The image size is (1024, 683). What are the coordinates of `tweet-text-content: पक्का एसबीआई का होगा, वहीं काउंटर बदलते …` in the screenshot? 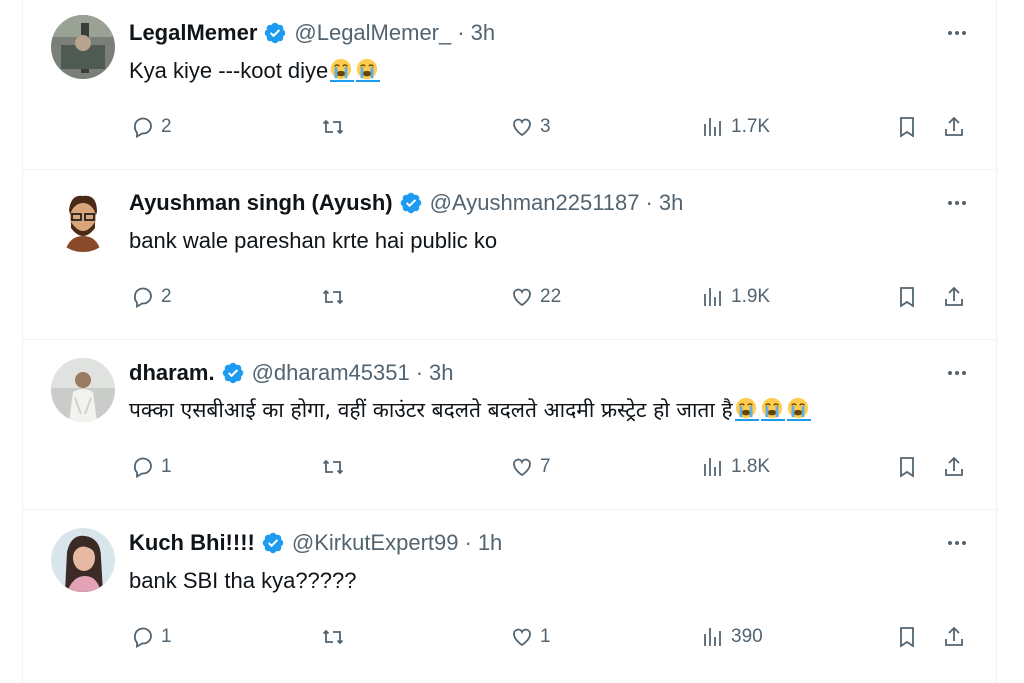 It's located at (431, 410).